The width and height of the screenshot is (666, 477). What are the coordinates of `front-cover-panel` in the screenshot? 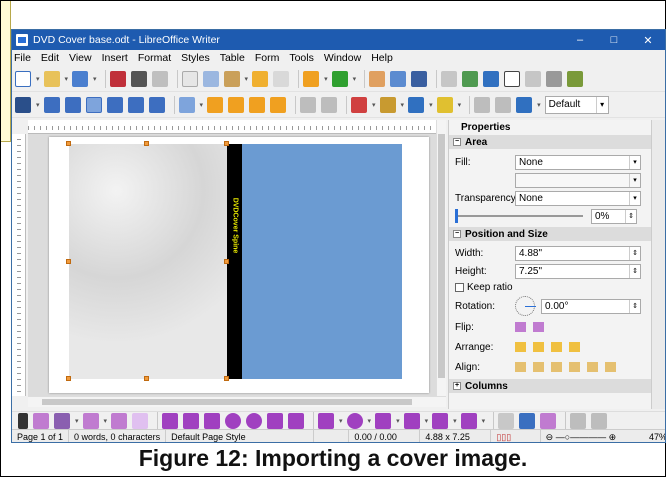 It's located at (322, 261).